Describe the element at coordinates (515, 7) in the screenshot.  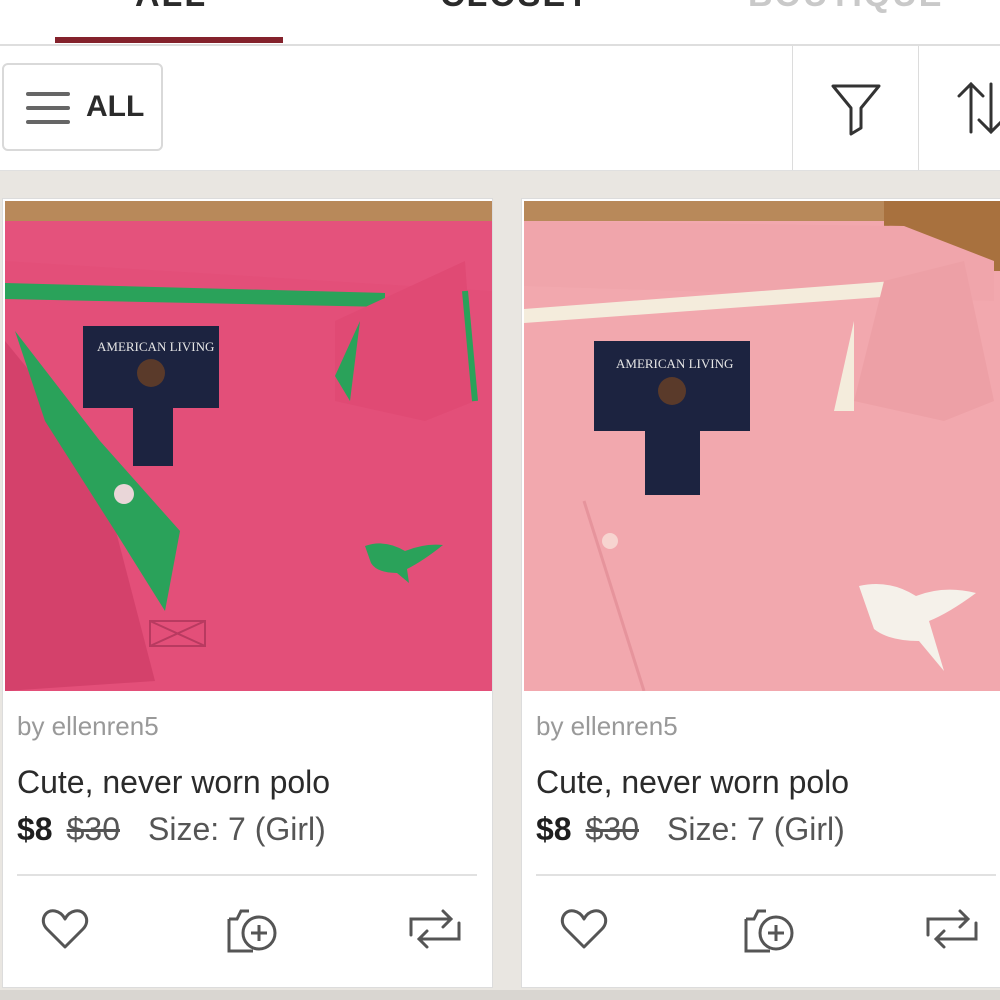
I see `tab-closet: CLOSET` at that location.